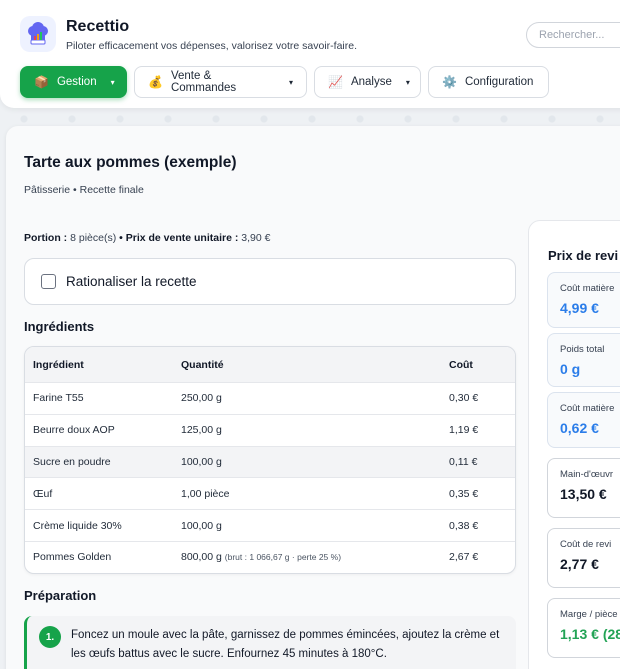 The image size is (620, 669). Describe the element at coordinates (464, 493) in the screenshot. I see `ingredient-cost: 0,35 €` at that location.